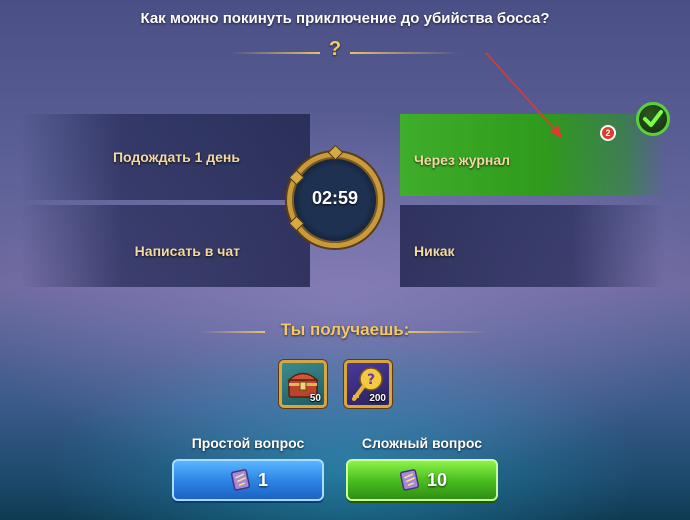 The image size is (690, 520). Describe the element at coordinates (335, 198) in the screenshot. I see `timer-countdown: 02:59` at that location.